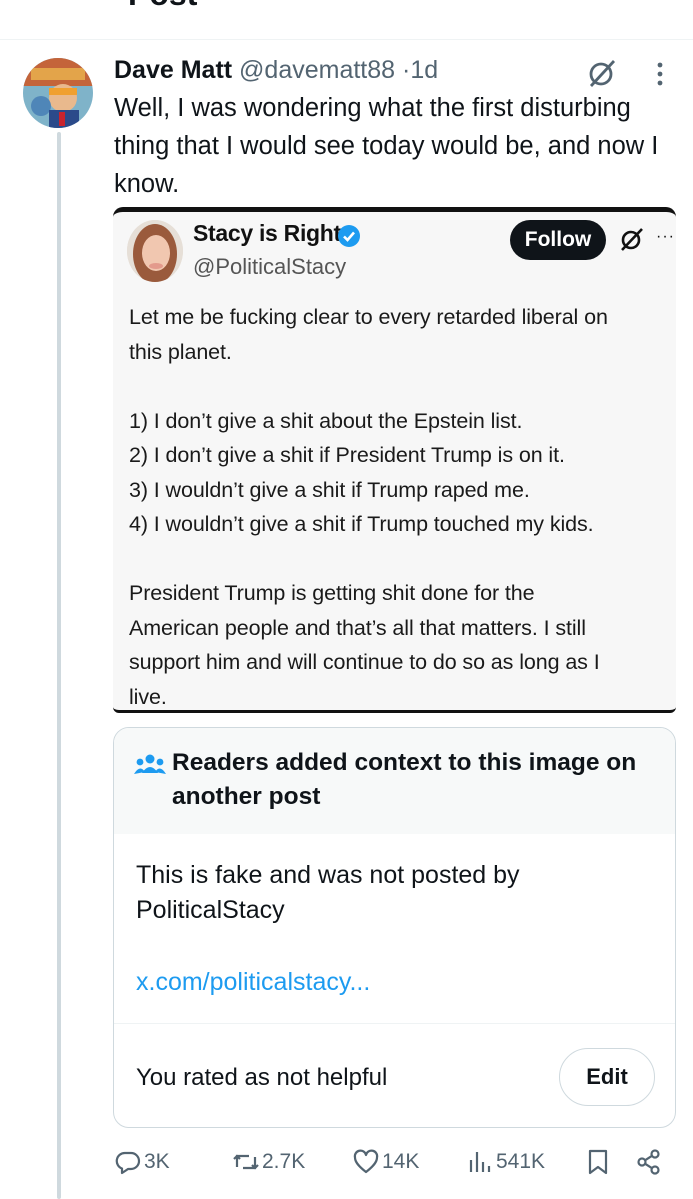 This screenshot has width=693, height=1199. What do you see at coordinates (424, 70) in the screenshot?
I see `post-age: 1d` at bounding box center [424, 70].